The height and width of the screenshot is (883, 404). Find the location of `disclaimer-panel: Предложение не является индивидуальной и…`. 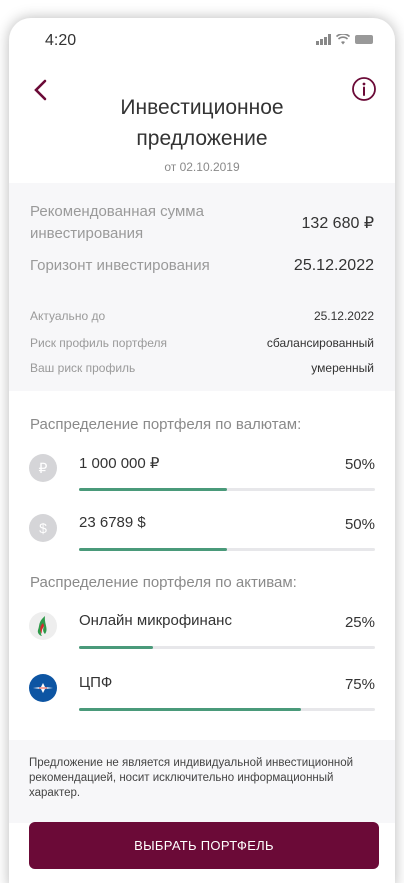

disclaimer-panel: Предложение не является индивидуальной и… is located at coordinates (202, 781).